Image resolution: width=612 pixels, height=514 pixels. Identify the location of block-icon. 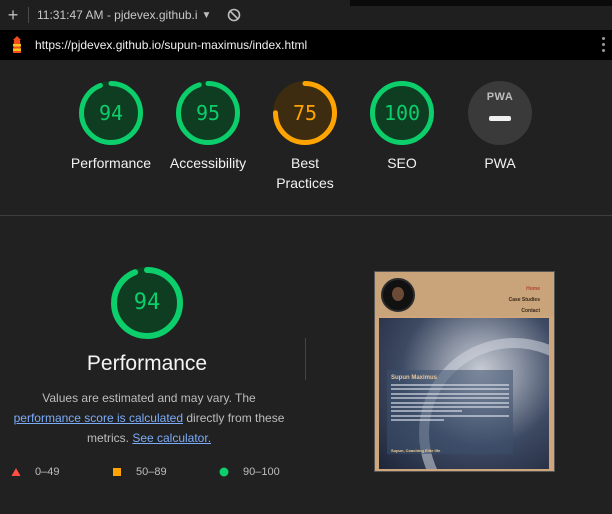
(234, 15).